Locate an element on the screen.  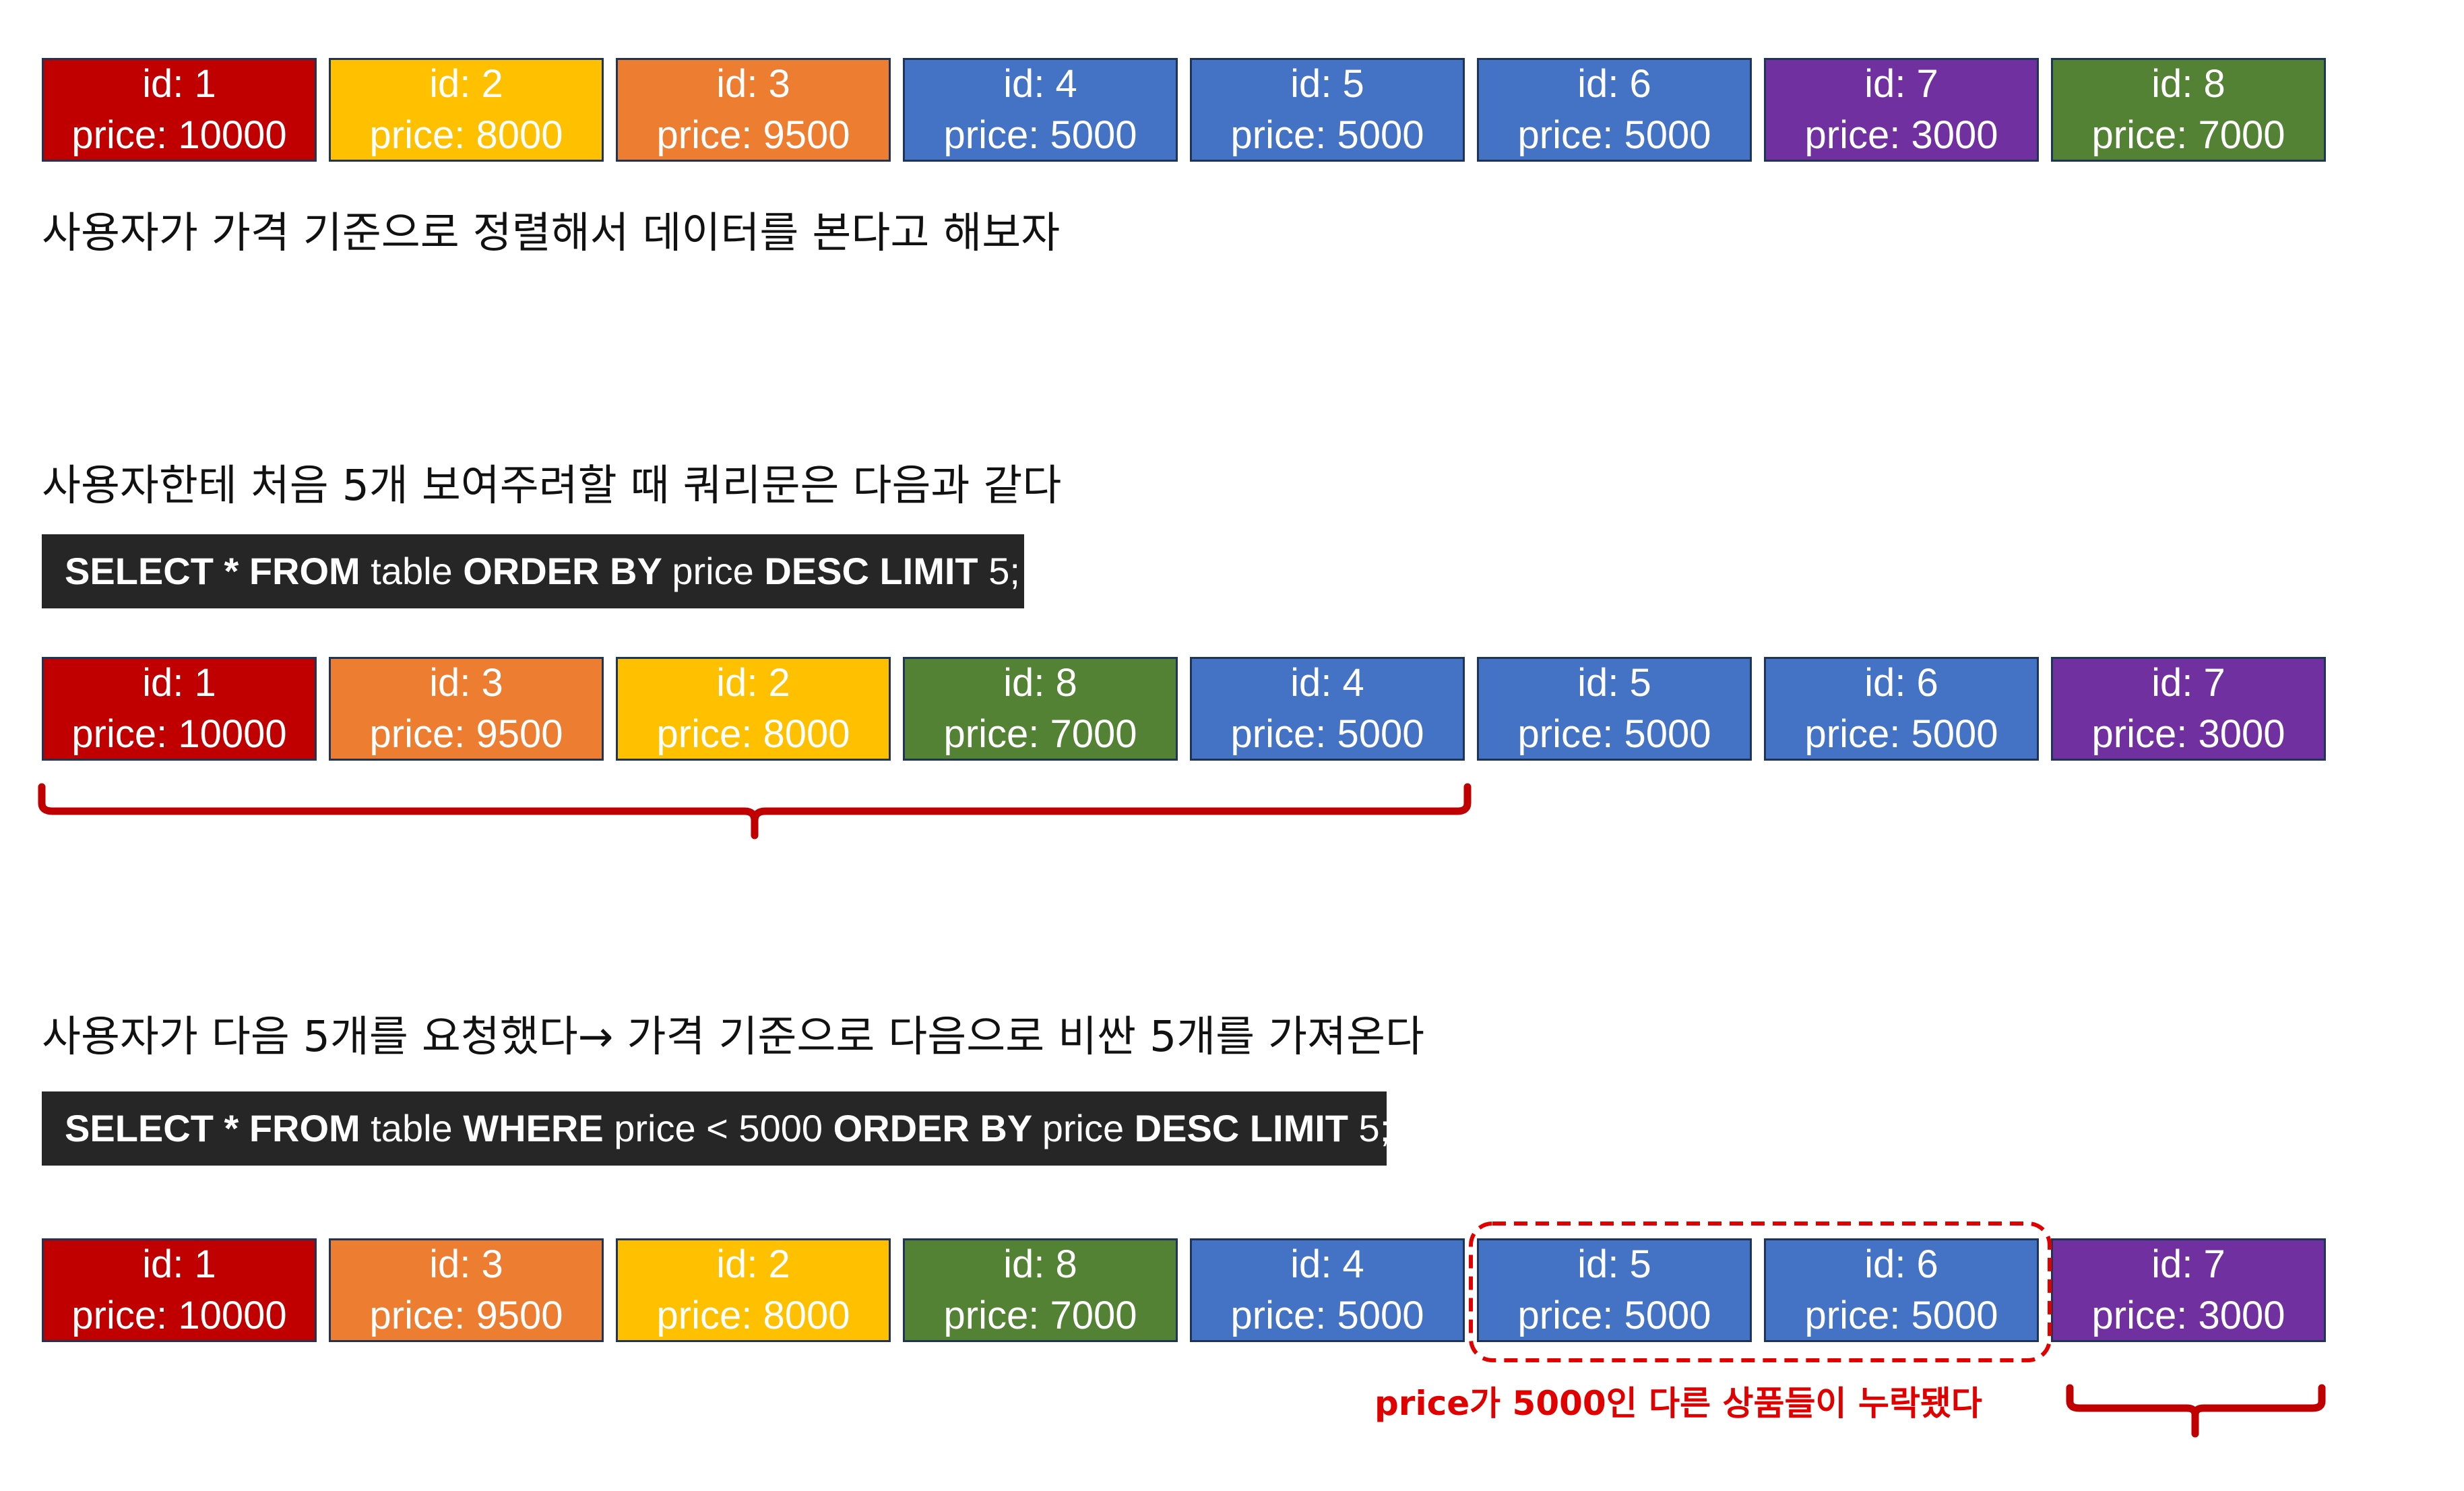
skipped-items-highlight is located at coordinates (1760, 1292).